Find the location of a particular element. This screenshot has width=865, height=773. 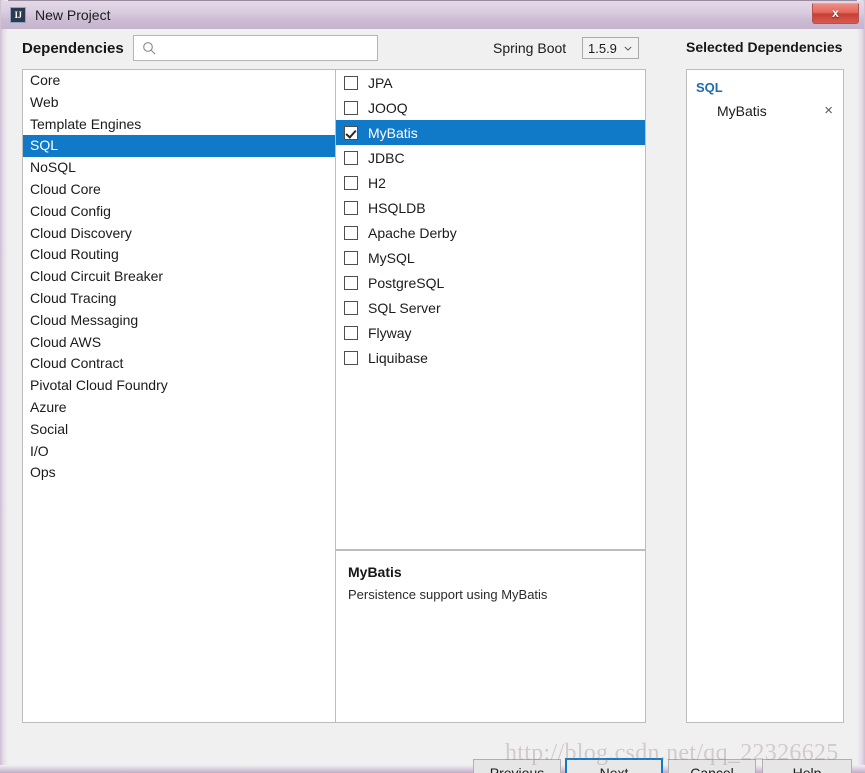

category-item-label: Core is located at coordinates (45, 80).